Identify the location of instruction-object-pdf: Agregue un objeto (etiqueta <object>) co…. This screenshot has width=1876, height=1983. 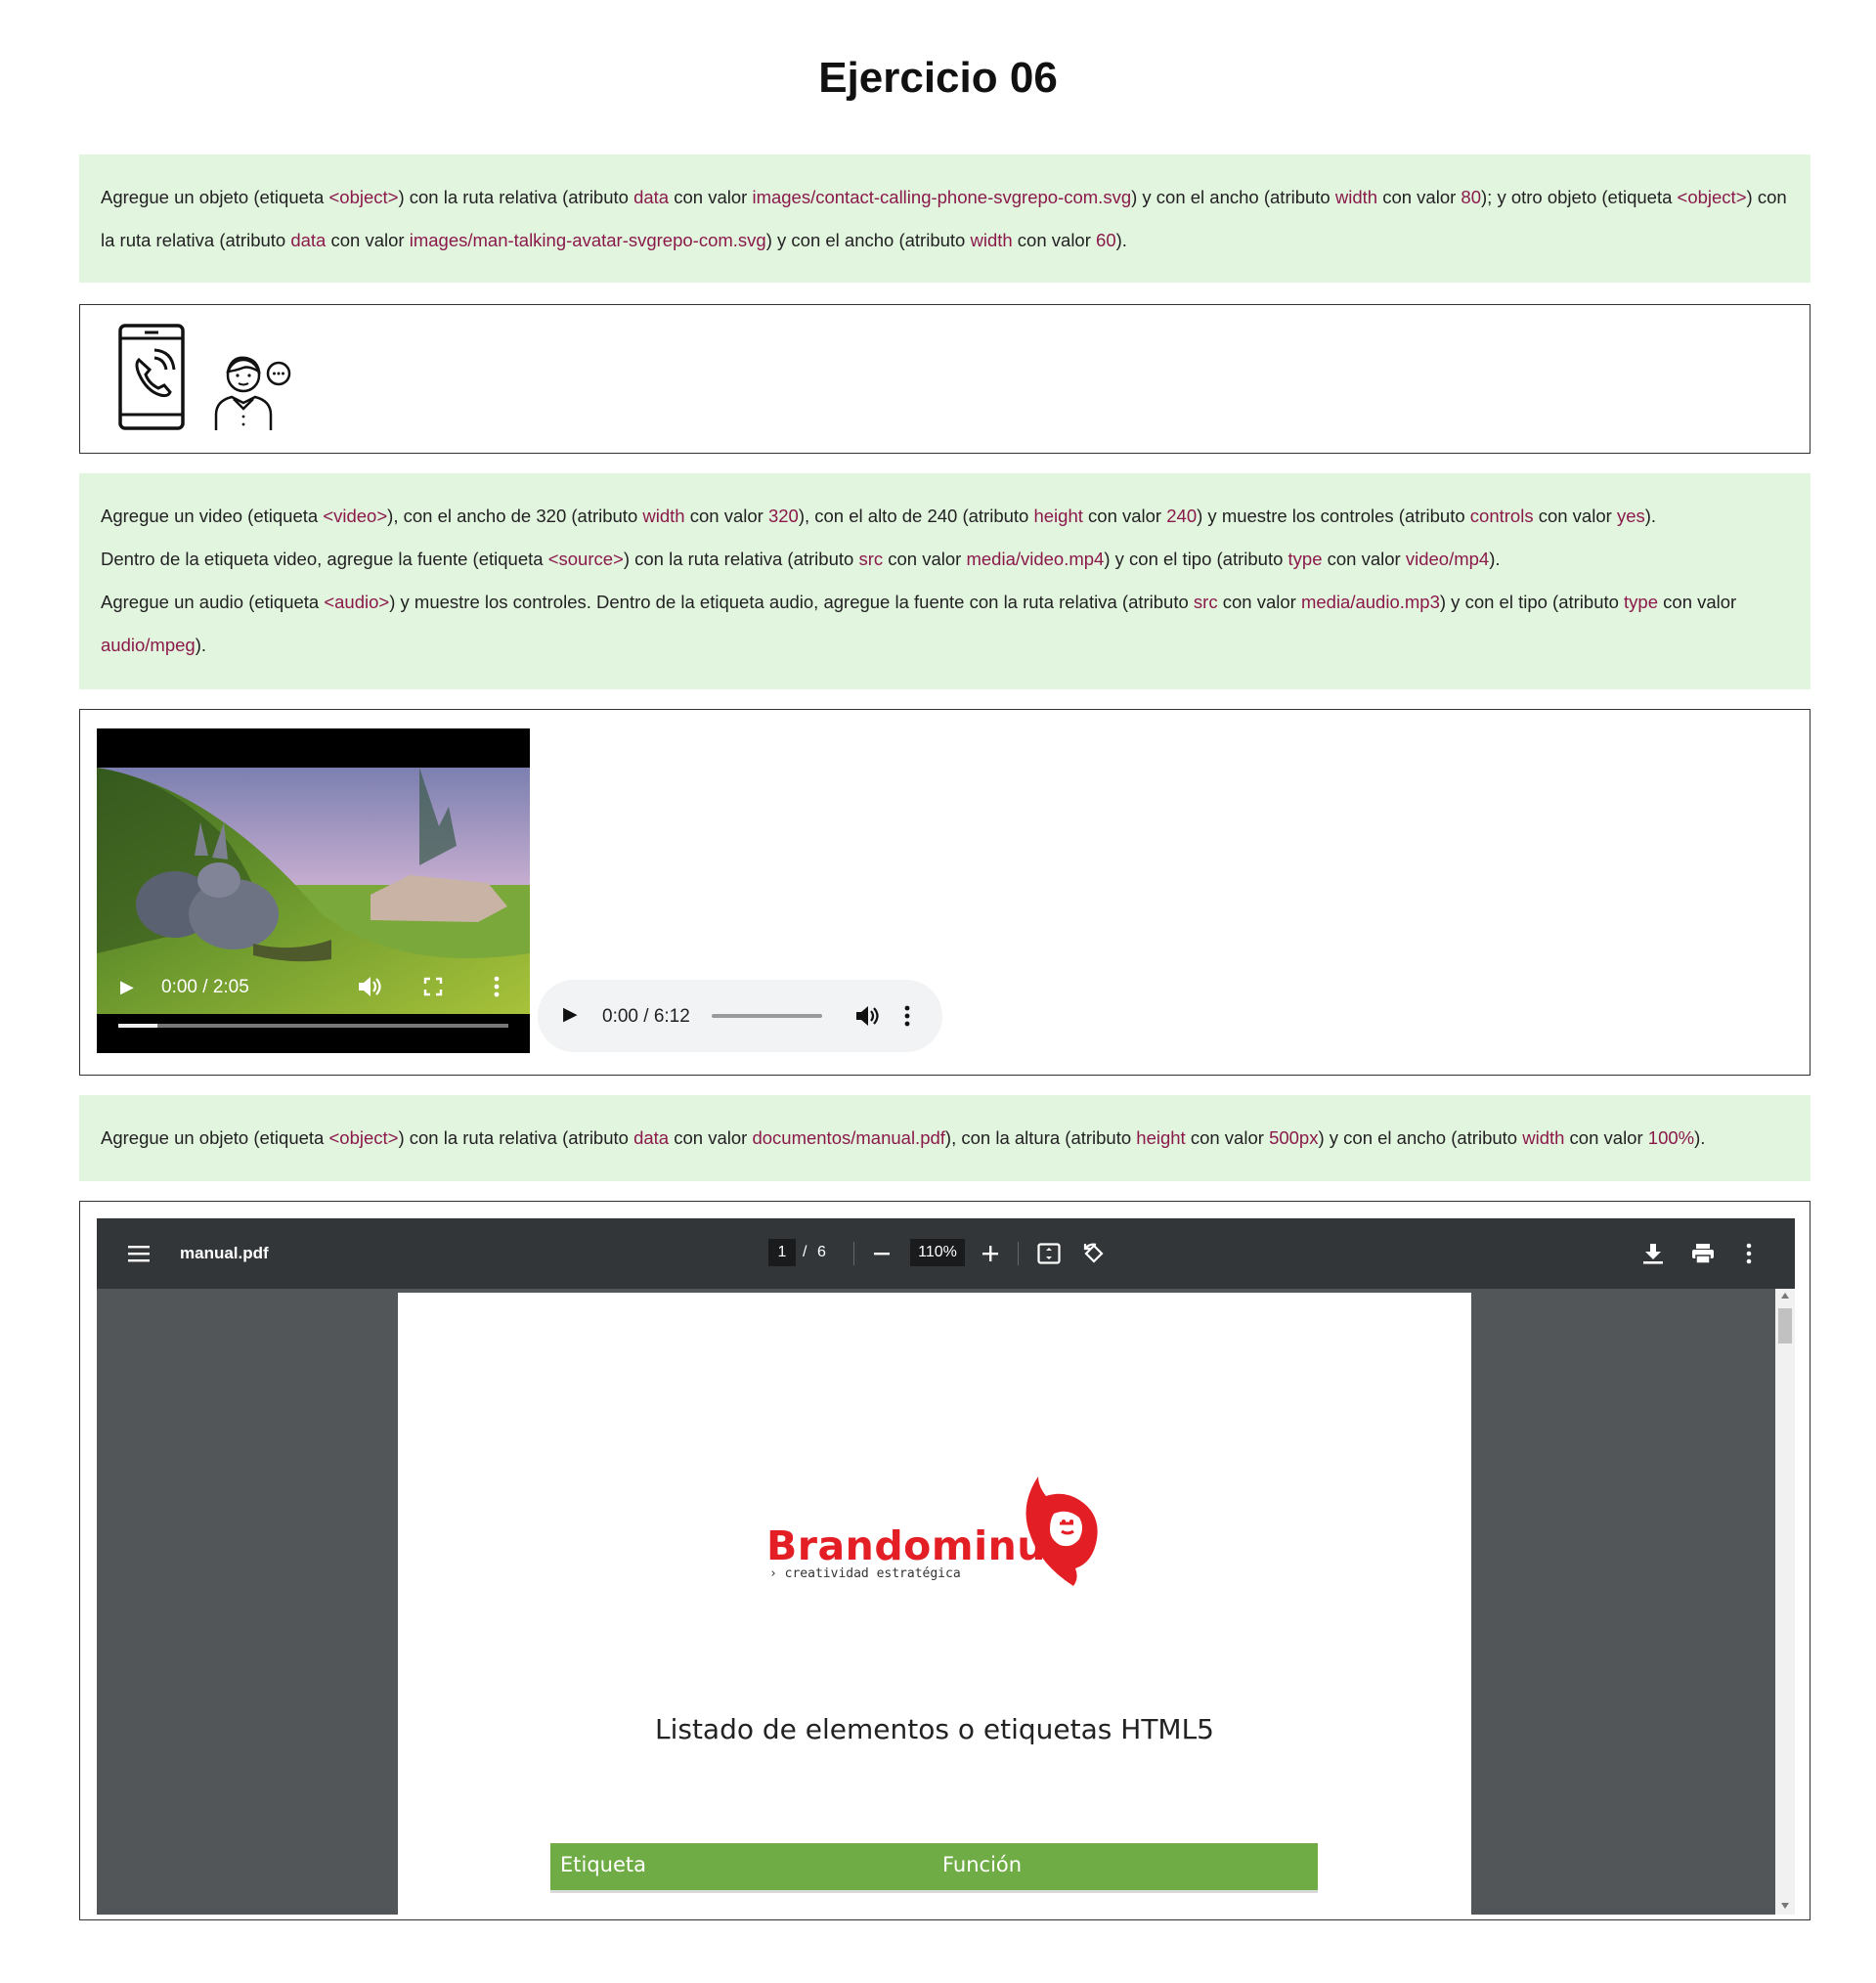
(945, 1138).